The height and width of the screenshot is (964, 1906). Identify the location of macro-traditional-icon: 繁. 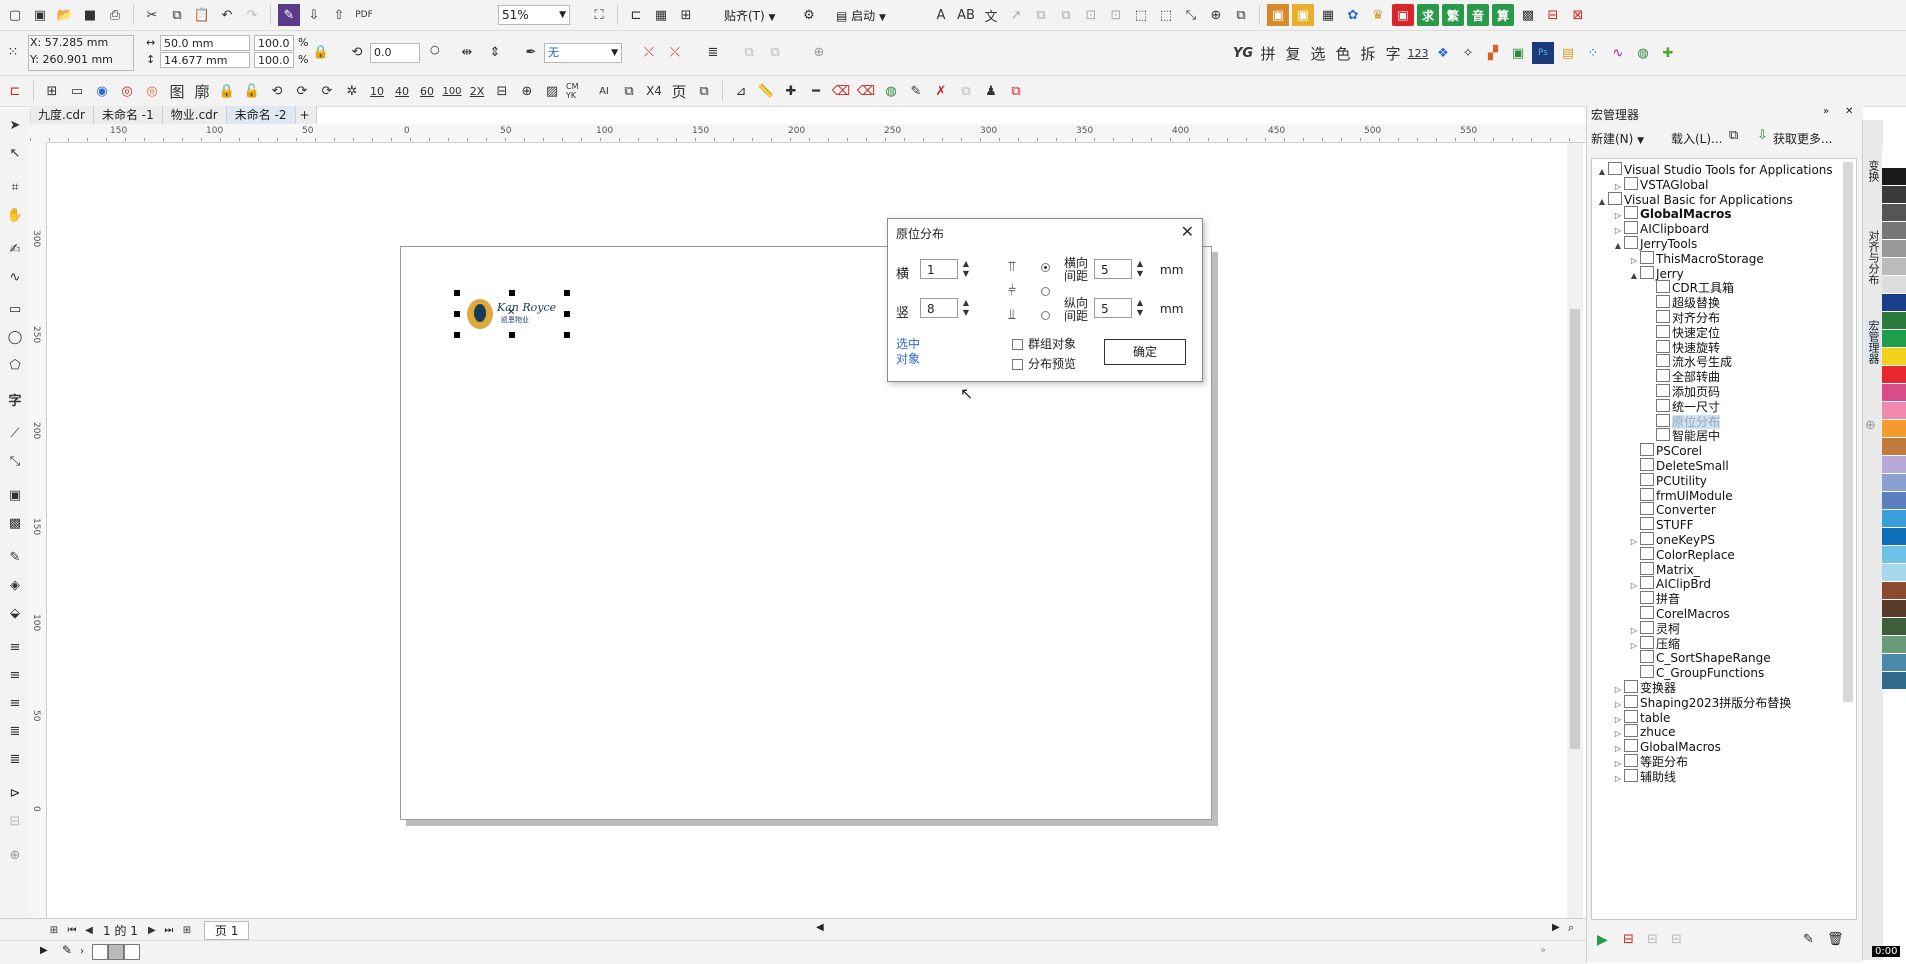
(1453, 15).